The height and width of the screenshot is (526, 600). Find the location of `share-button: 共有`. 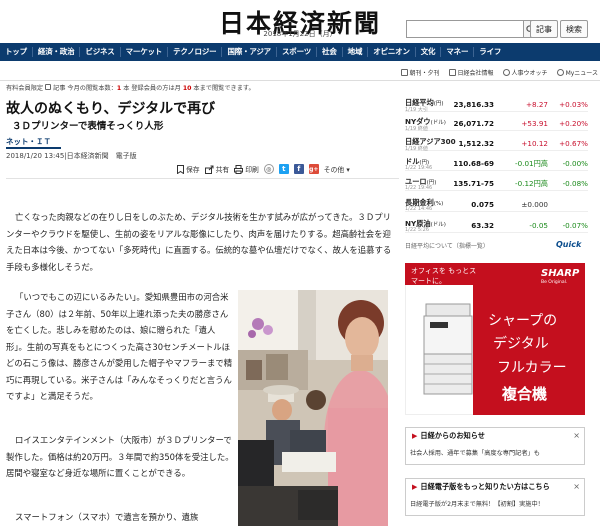

share-button: 共有 is located at coordinates (216, 169).